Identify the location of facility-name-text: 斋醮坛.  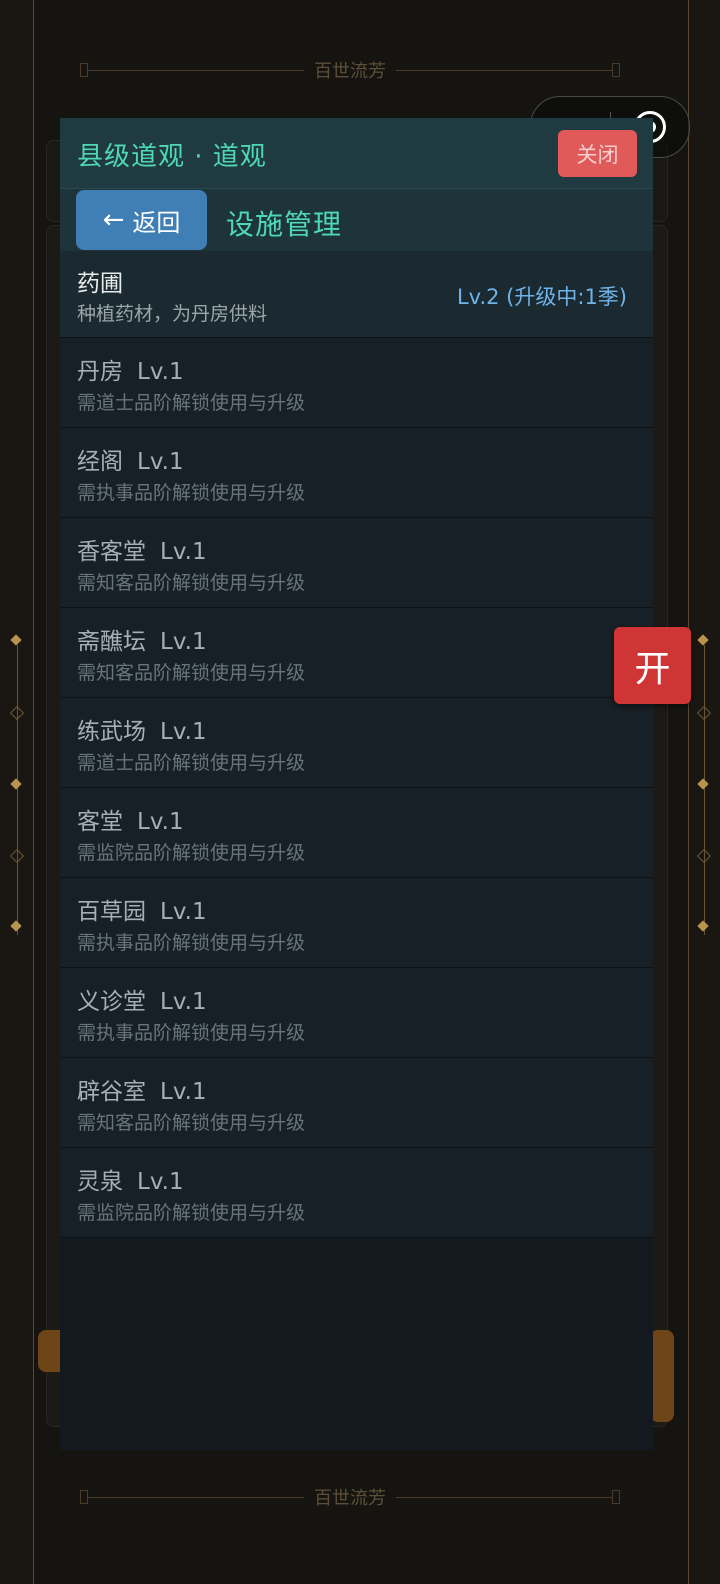
(111, 642).